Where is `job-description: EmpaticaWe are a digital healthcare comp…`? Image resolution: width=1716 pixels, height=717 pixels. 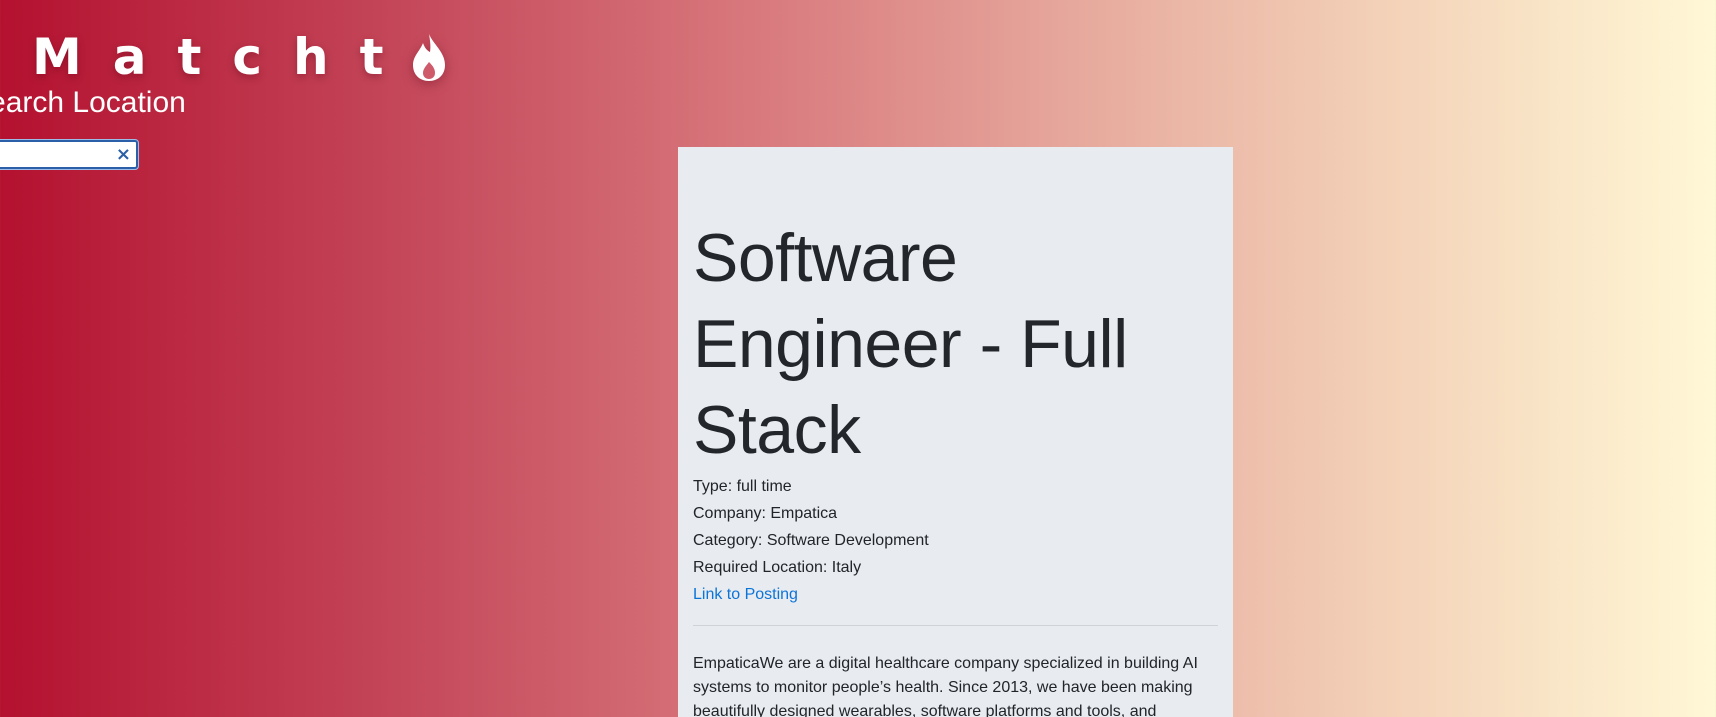
job-description: EmpaticaWe are a digital healthcare comp… is located at coordinates (945, 686).